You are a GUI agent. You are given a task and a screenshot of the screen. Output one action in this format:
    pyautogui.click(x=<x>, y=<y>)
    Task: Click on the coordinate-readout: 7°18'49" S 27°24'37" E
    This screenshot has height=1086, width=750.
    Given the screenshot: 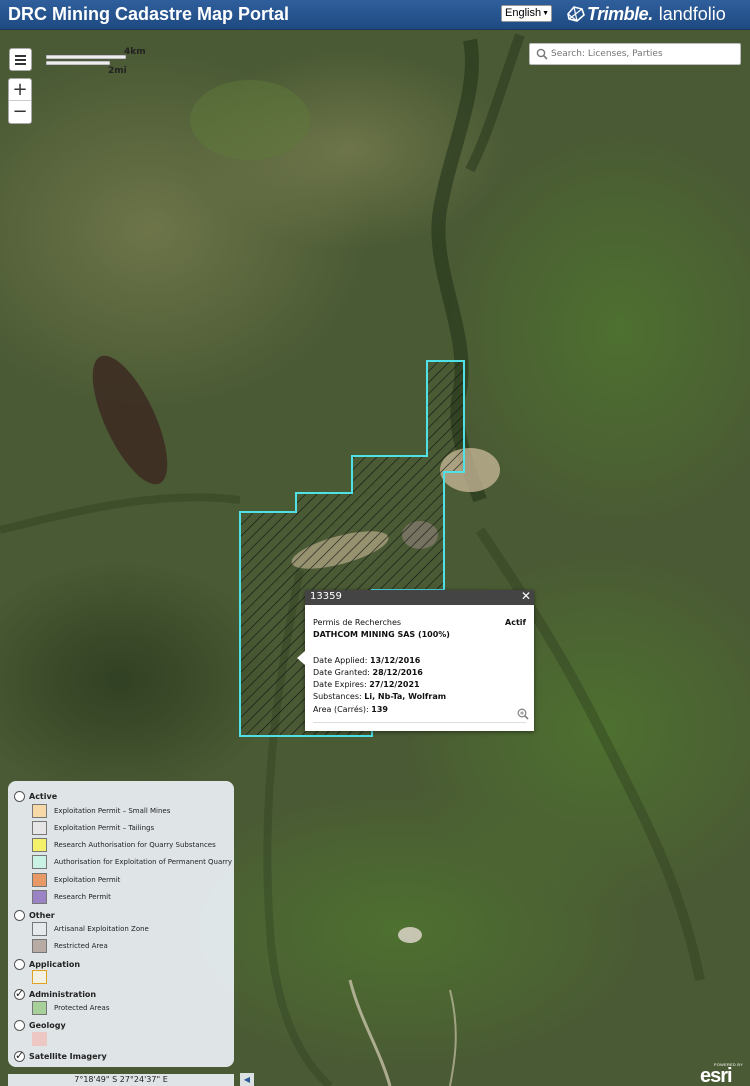 What is the action you would take?
    pyautogui.click(x=121, y=1080)
    